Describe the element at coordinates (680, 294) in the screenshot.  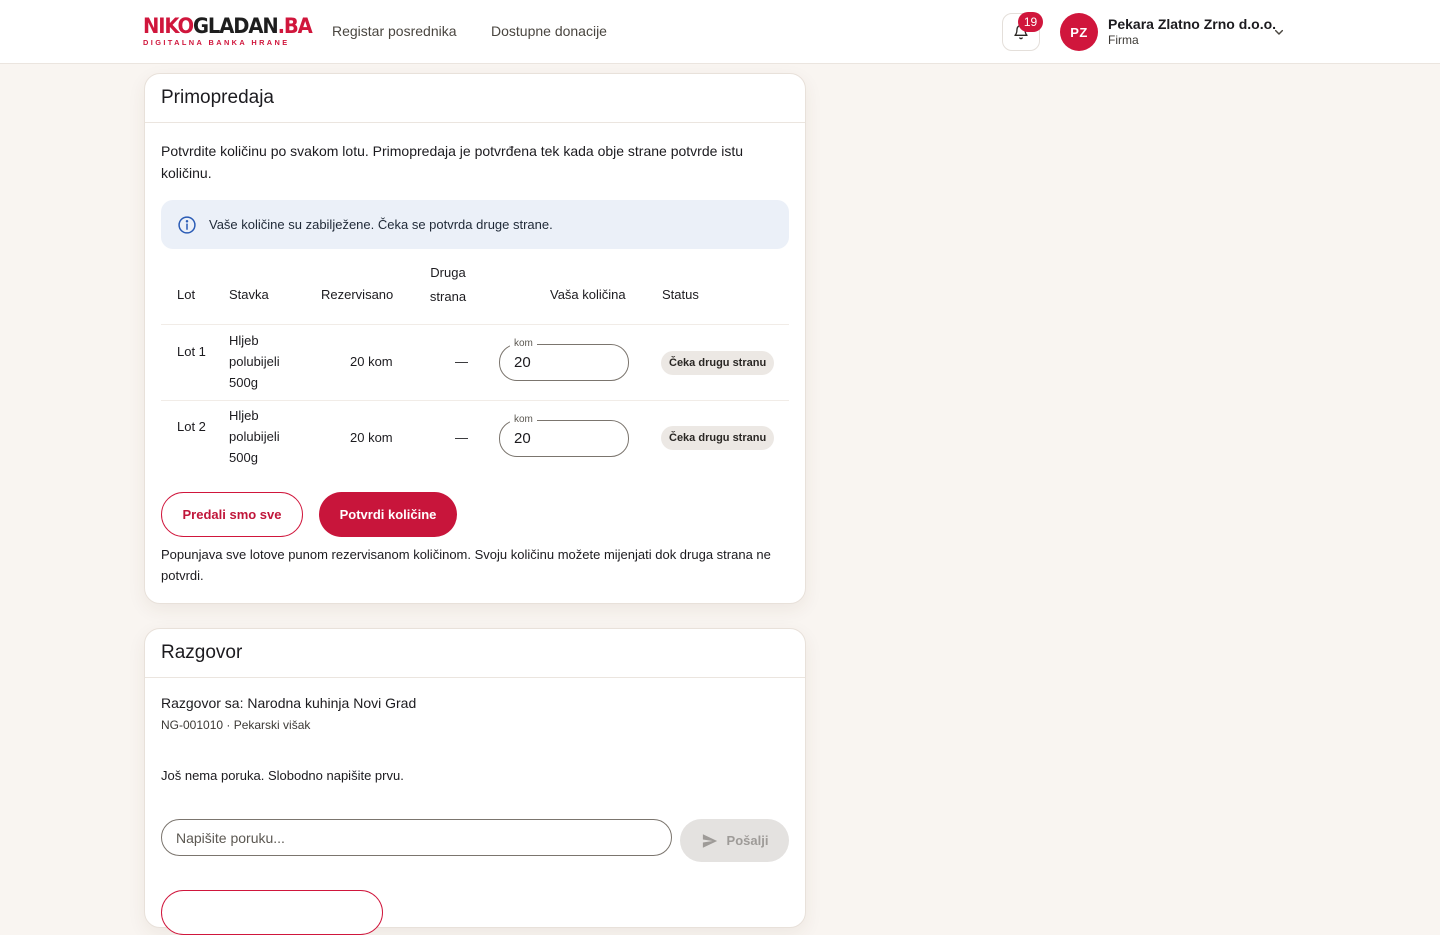
I see `column-header-status: Status` at that location.